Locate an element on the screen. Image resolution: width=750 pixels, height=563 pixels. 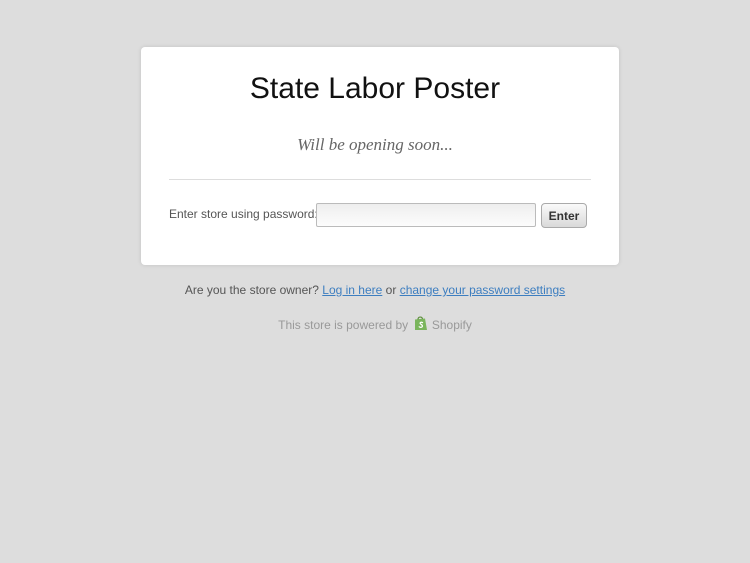
enter-button: Enter is located at coordinates (564, 215).